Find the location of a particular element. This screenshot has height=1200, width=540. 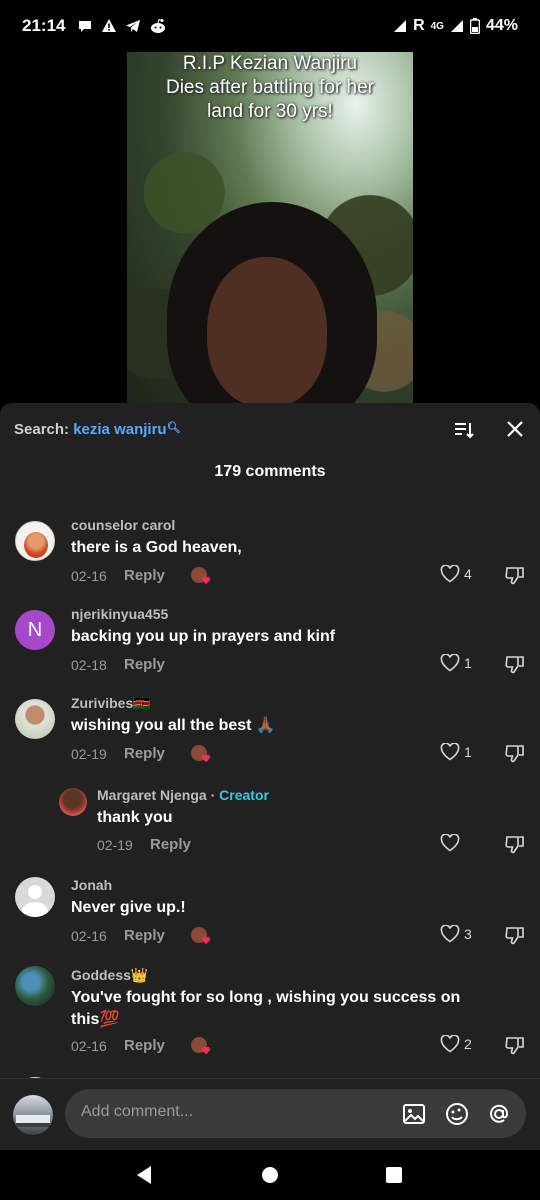

search-icon: 🔍︎ is located at coordinates (173, 428).